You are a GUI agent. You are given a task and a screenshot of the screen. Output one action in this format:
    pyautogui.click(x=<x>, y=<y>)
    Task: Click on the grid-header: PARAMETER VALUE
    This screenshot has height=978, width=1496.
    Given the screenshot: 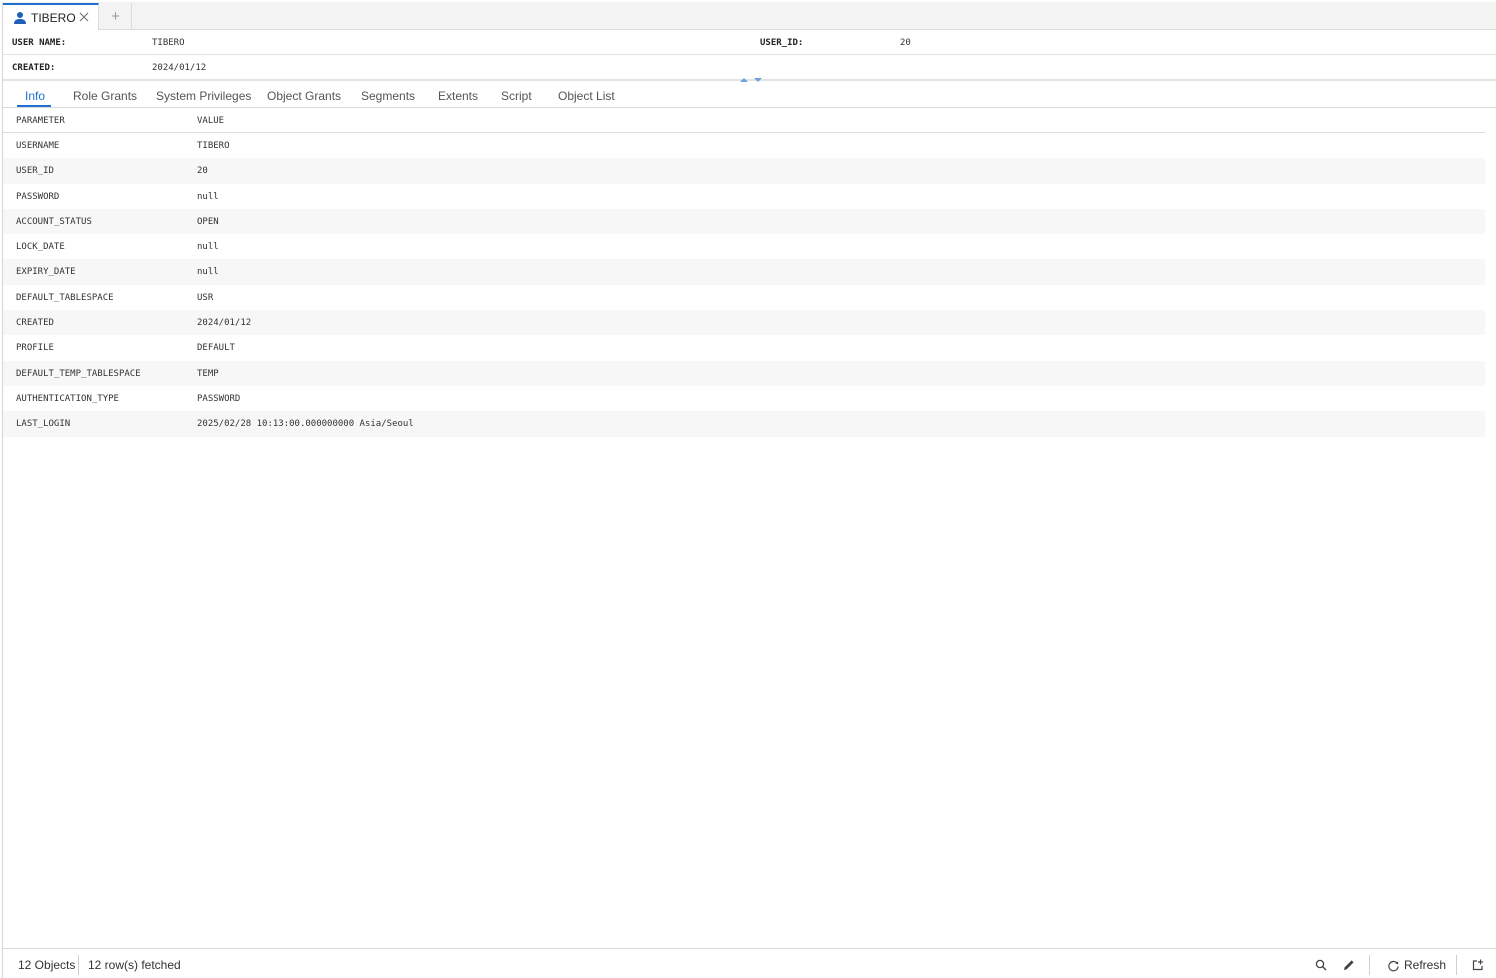 What is the action you would take?
    pyautogui.click(x=744, y=120)
    